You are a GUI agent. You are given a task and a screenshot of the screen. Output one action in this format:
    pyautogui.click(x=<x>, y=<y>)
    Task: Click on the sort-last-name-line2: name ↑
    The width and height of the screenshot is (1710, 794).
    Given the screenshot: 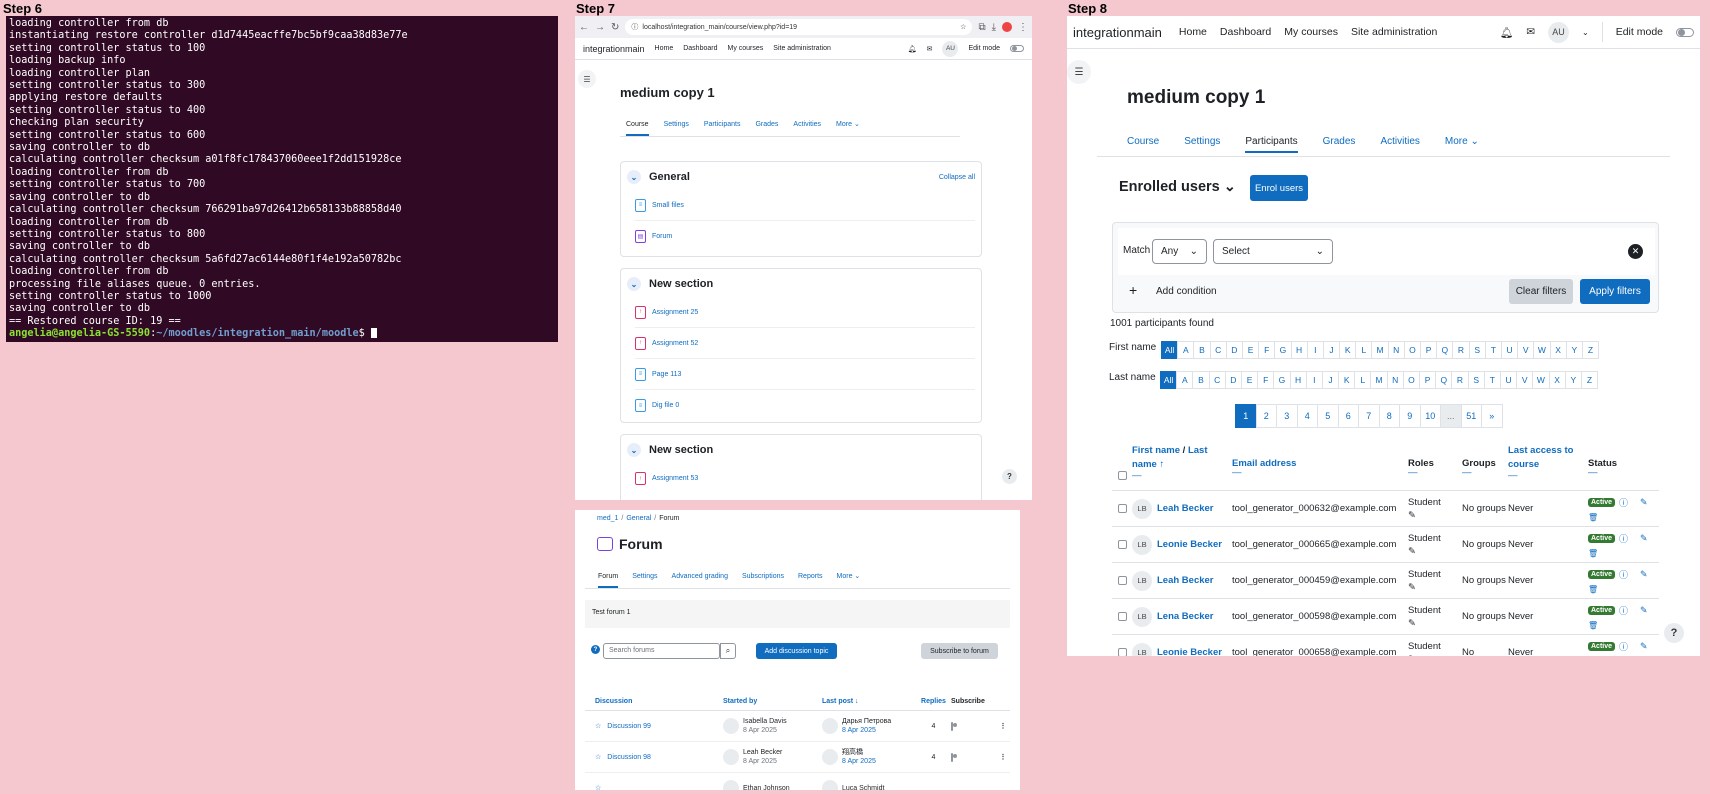 What is the action you would take?
    pyautogui.click(x=1148, y=464)
    